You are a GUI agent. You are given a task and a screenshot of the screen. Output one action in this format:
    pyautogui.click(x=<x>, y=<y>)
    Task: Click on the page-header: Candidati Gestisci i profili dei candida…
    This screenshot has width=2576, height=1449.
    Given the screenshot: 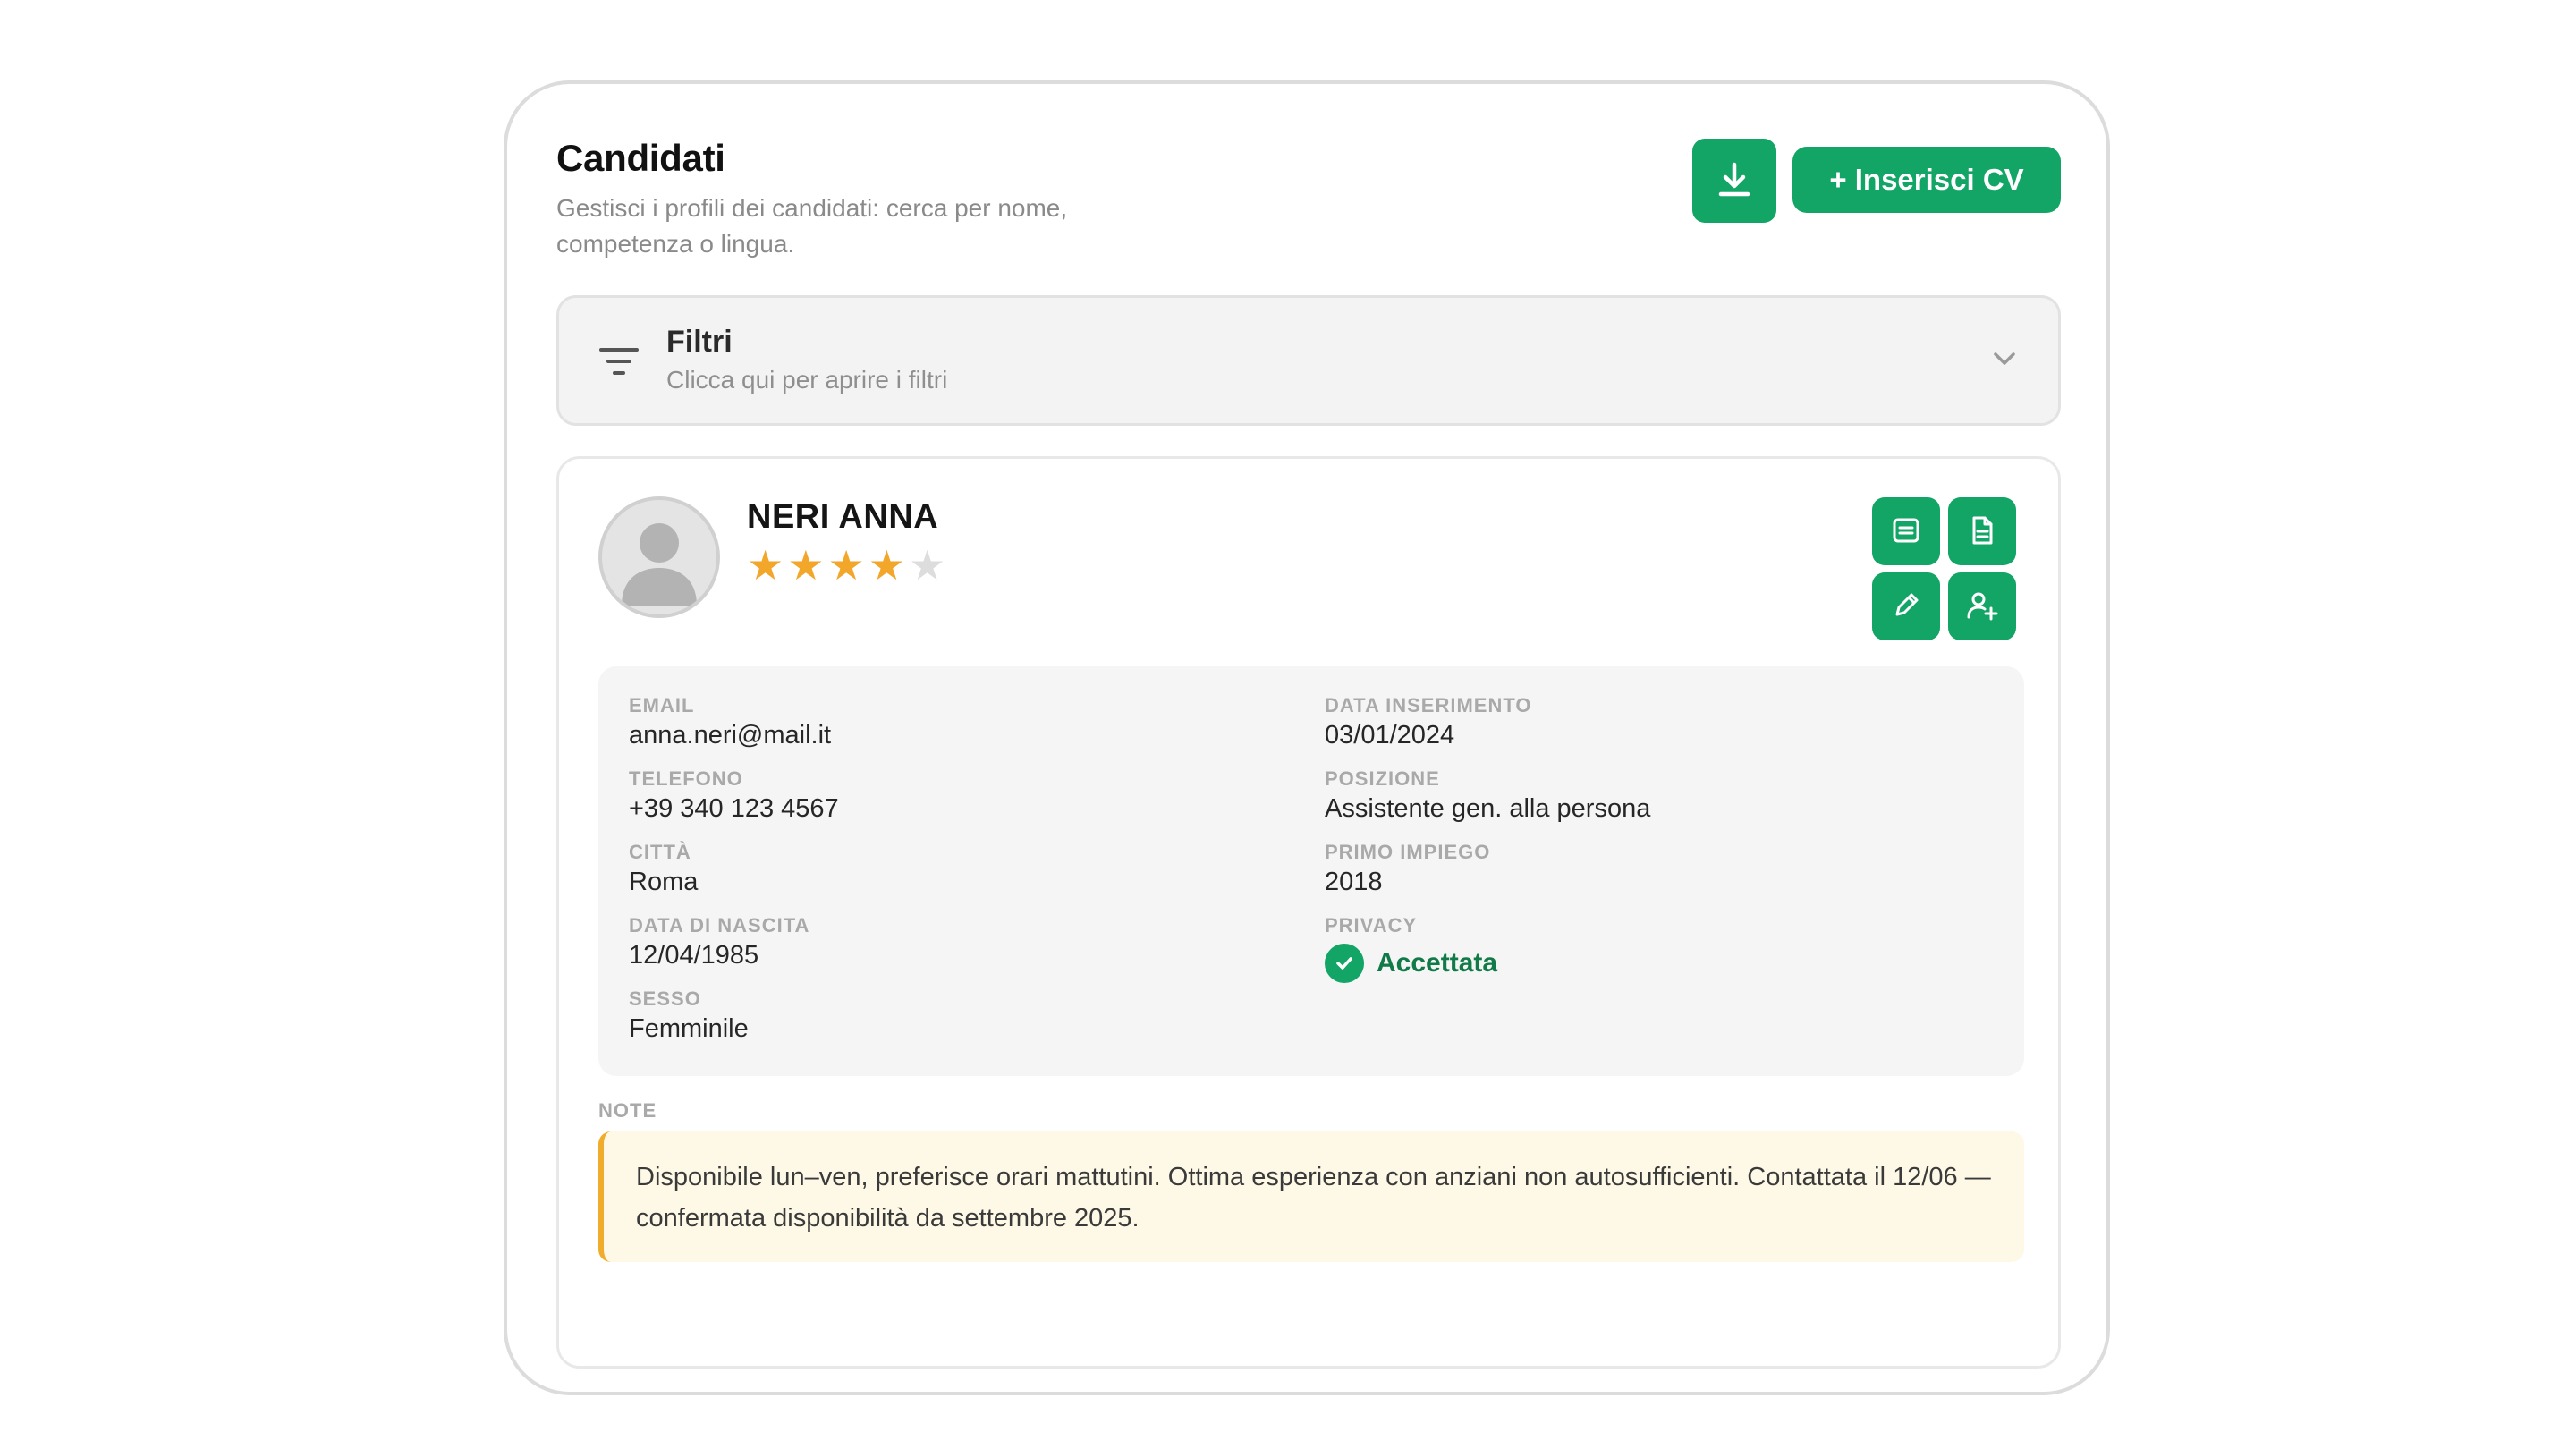 What is the action you would take?
    pyautogui.click(x=1308, y=200)
    